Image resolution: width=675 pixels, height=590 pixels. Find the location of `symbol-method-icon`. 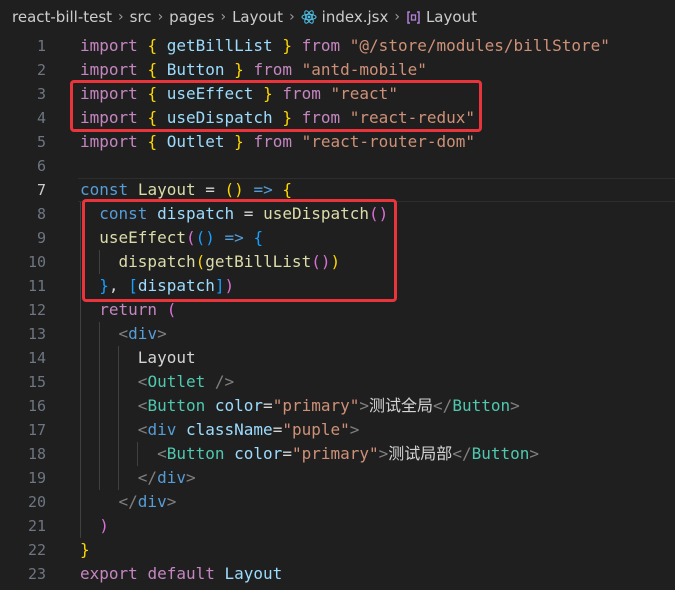

symbol-method-icon is located at coordinates (413, 17).